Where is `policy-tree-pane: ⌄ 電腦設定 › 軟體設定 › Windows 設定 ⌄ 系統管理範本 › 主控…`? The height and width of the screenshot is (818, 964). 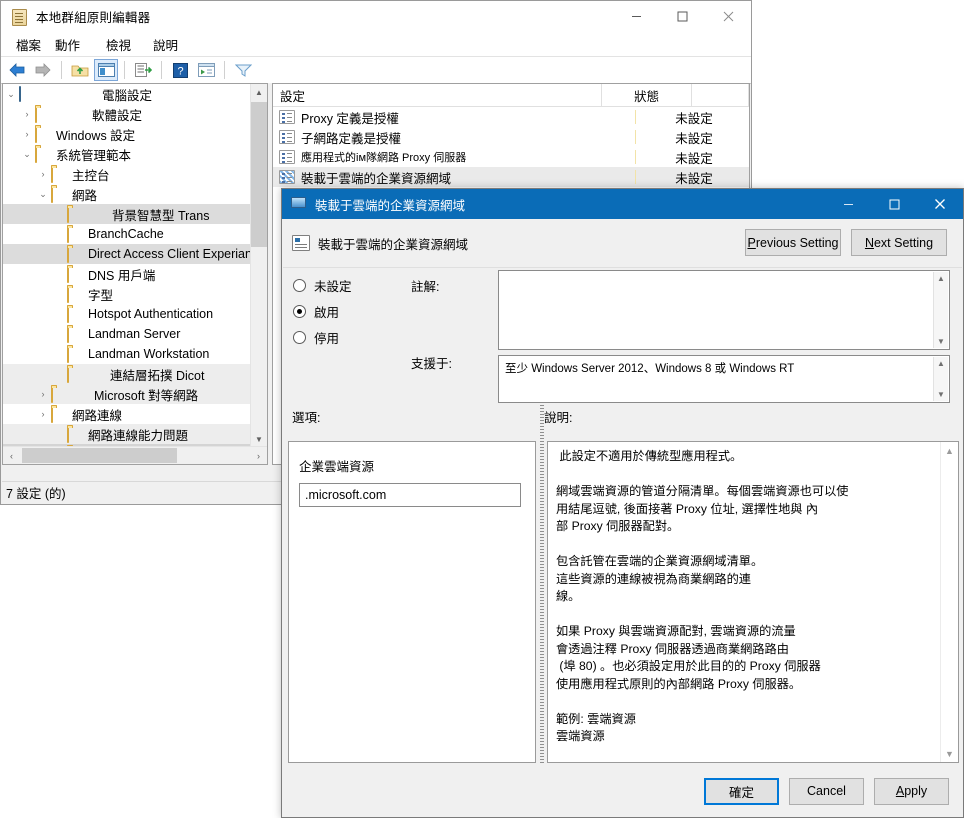 policy-tree-pane: ⌄ 電腦設定 › 軟體設定 › Windows 設定 ⌄ 系統管理範本 › 主控… is located at coordinates (135, 274).